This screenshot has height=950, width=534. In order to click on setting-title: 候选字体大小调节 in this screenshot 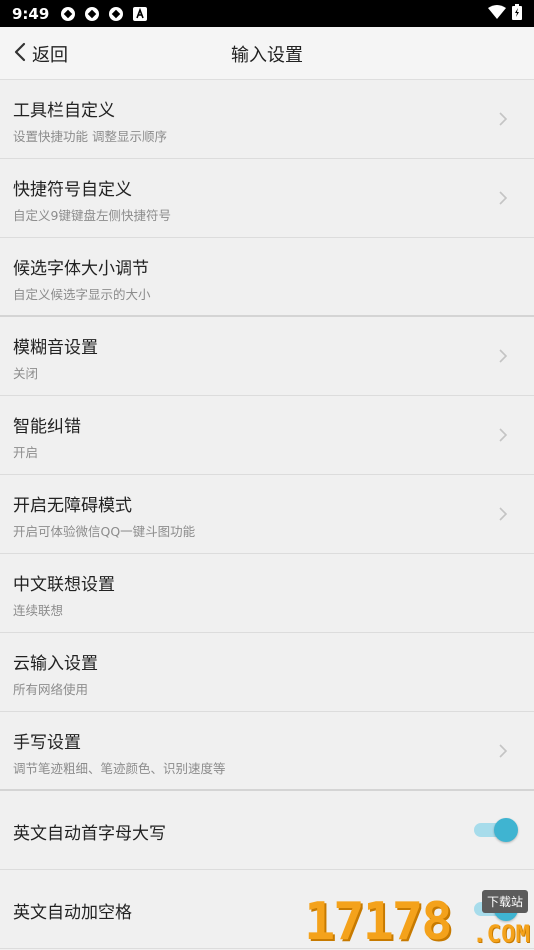, I will do `click(81, 269)`.